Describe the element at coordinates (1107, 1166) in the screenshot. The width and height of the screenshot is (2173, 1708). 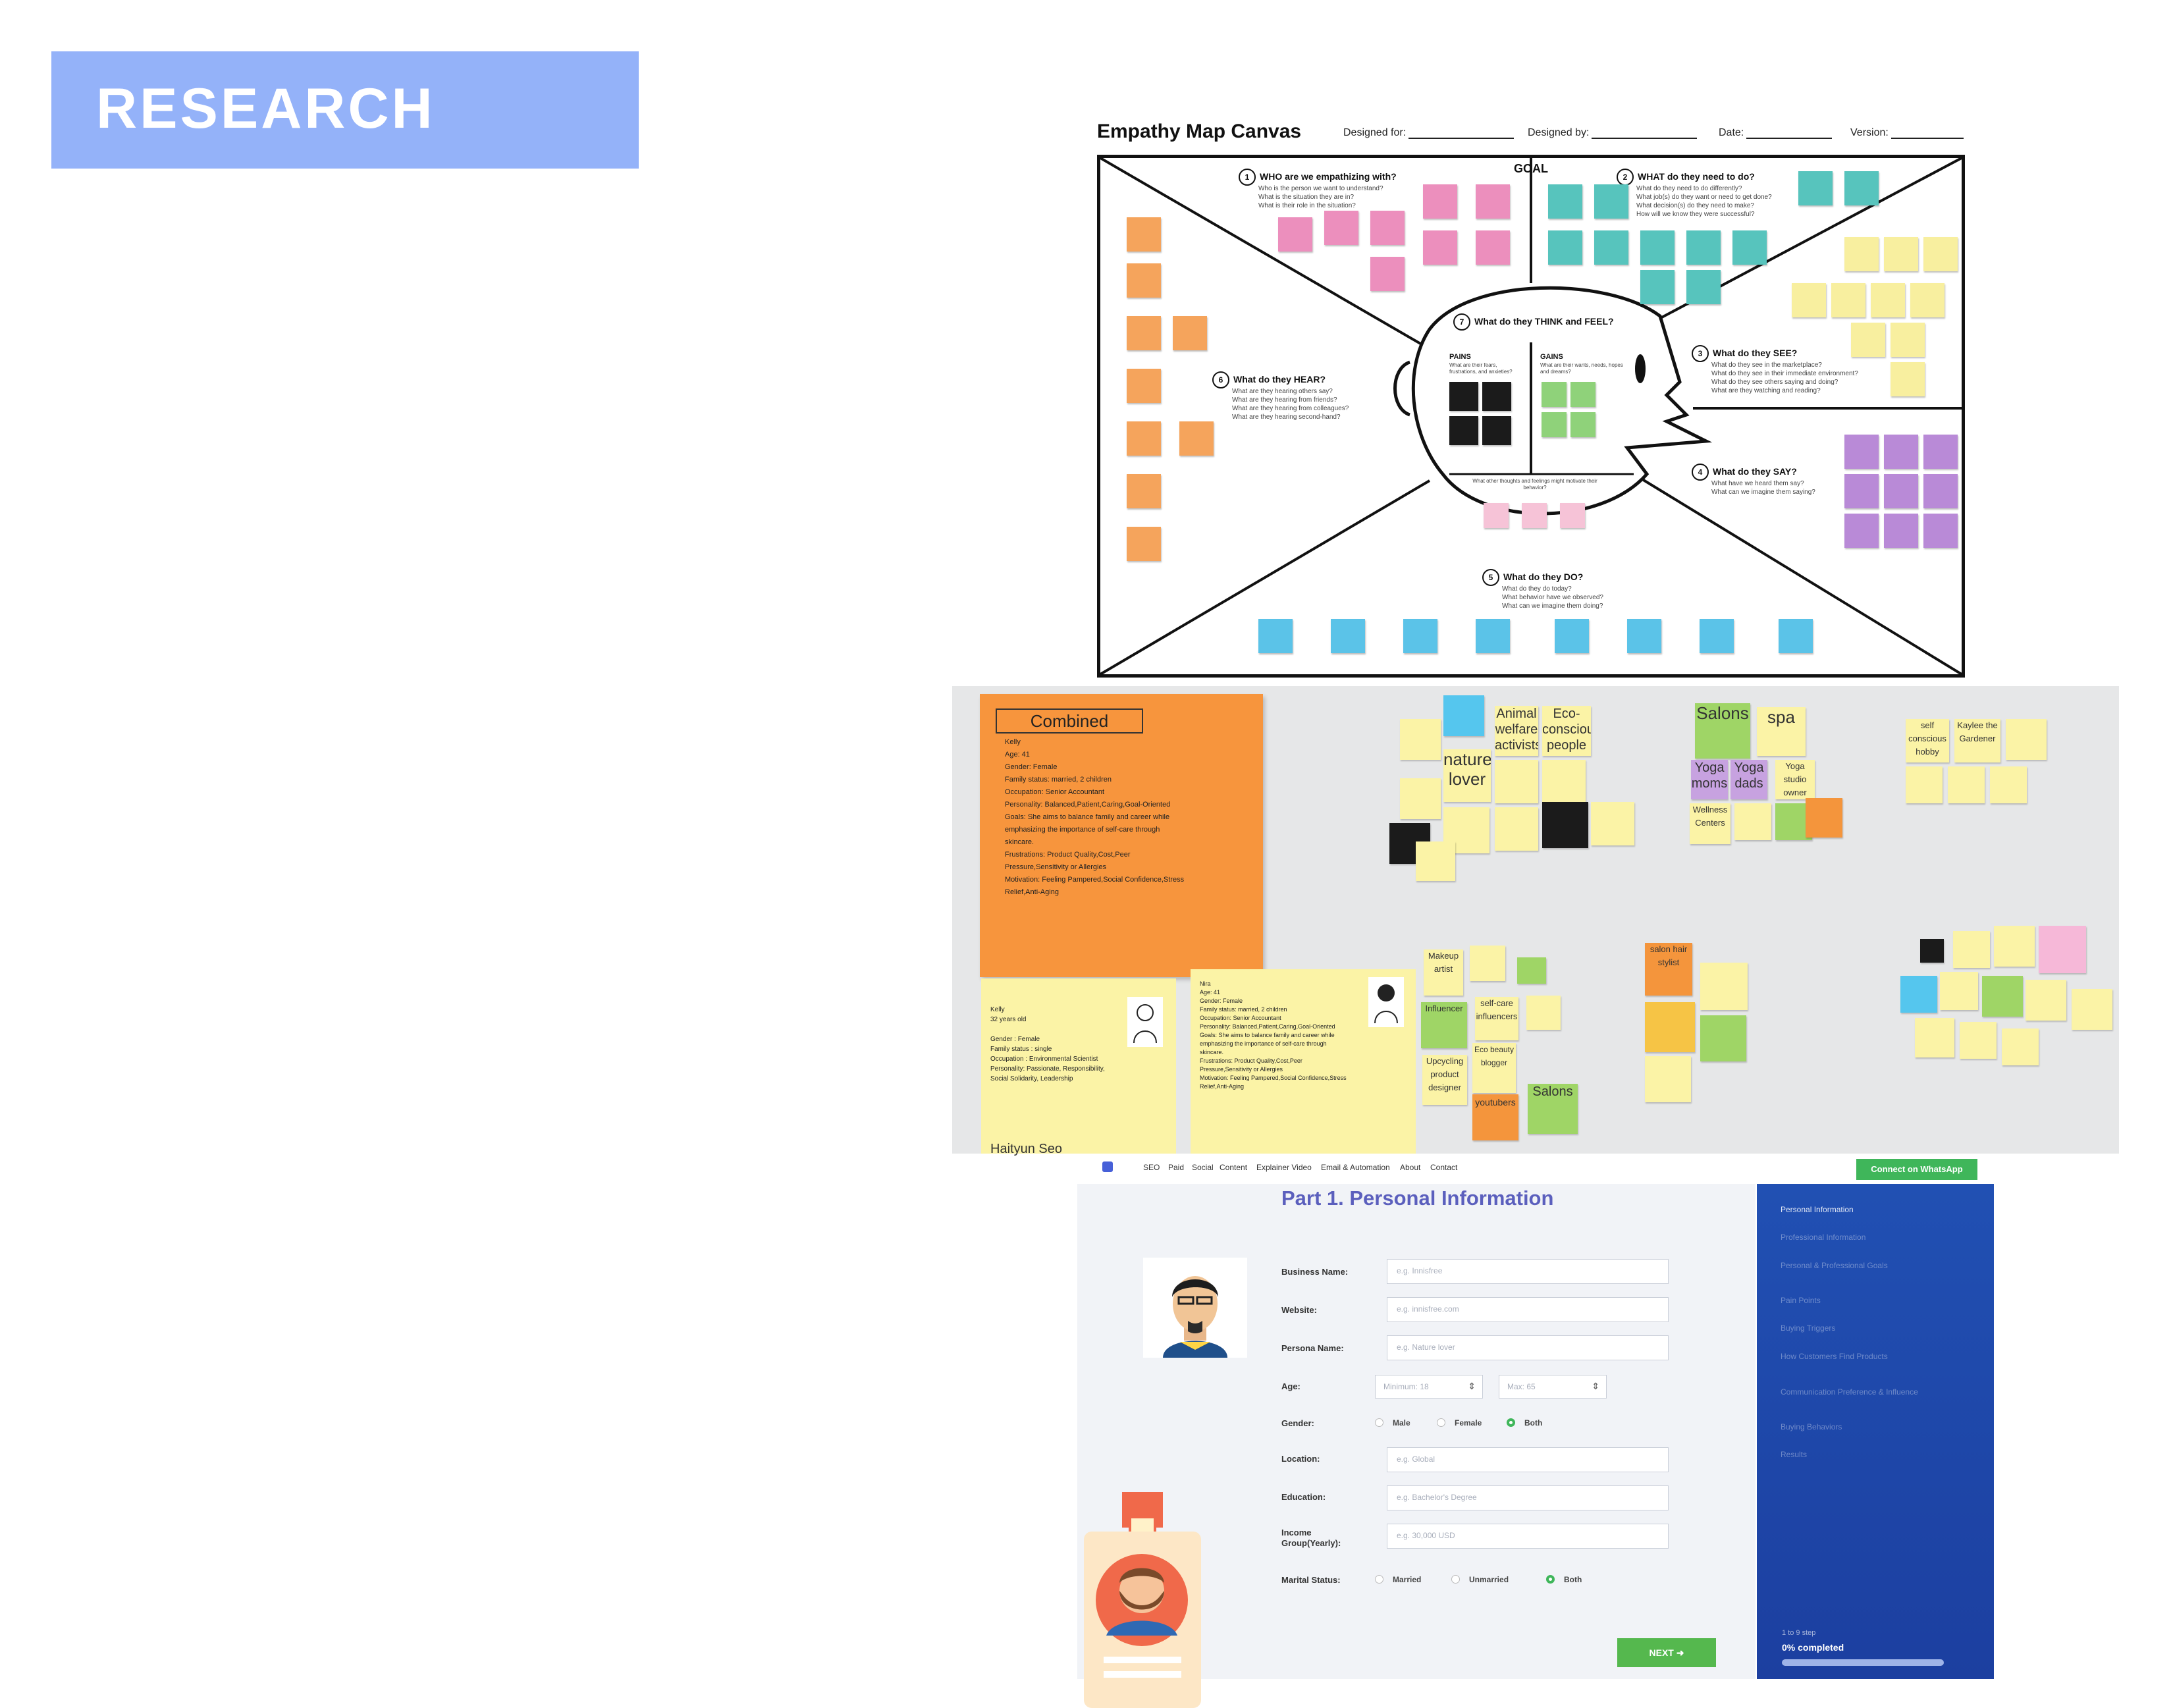
I see `logo-icon` at that location.